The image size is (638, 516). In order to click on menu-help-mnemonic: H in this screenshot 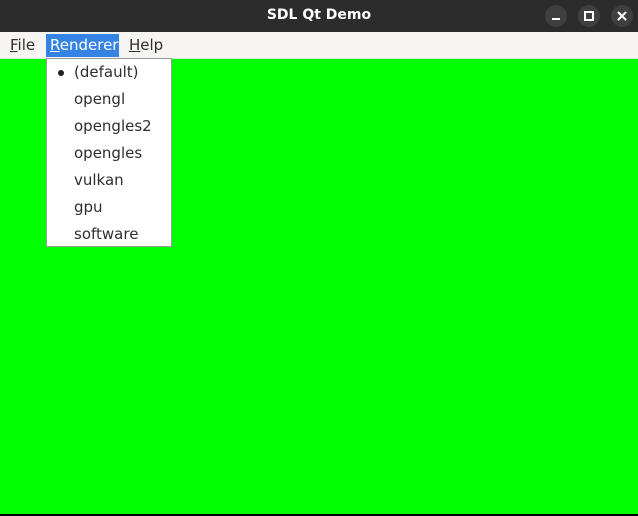, I will do `click(135, 45)`.